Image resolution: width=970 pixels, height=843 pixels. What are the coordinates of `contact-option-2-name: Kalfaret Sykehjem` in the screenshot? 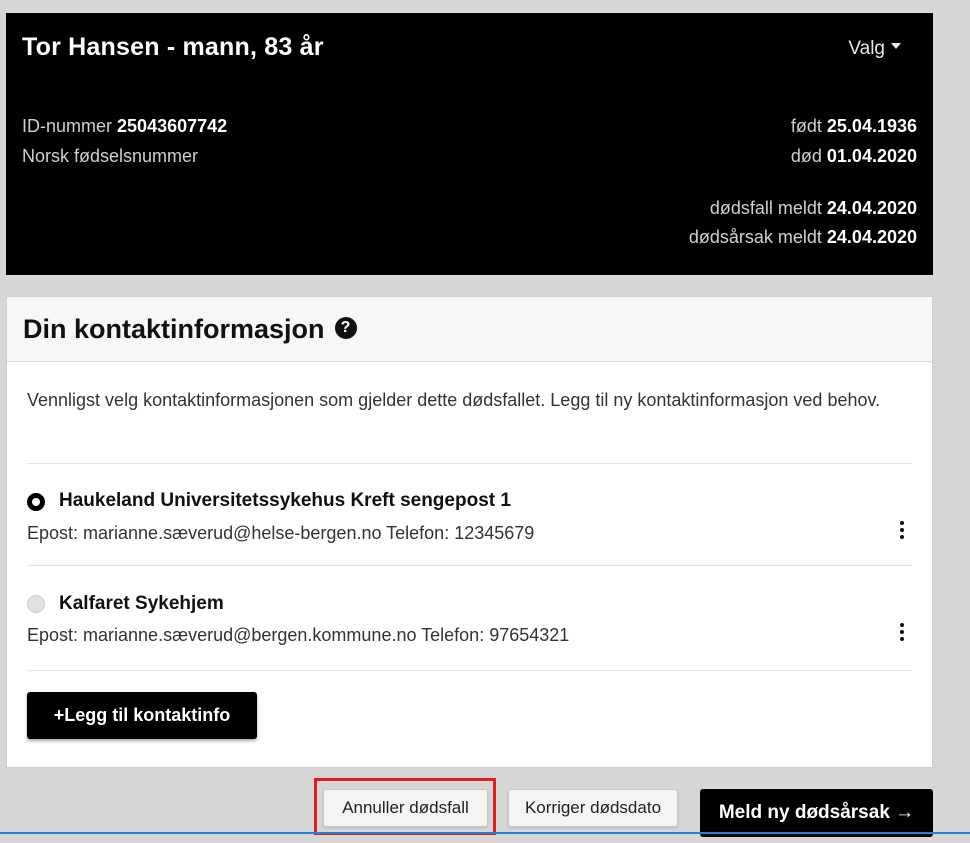 It's located at (141, 604).